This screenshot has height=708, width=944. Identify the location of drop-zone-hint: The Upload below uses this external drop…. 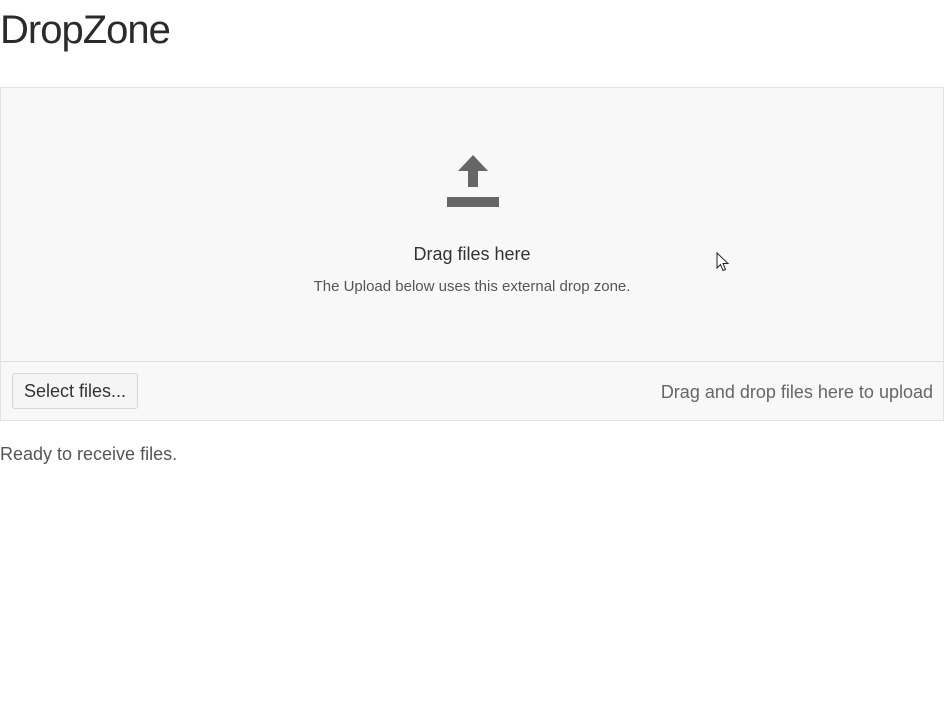
(472, 286).